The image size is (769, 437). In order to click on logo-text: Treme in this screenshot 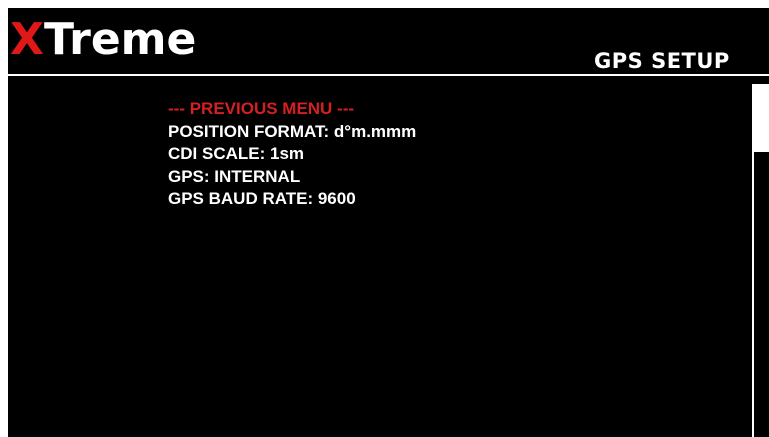, I will do `click(120, 39)`.